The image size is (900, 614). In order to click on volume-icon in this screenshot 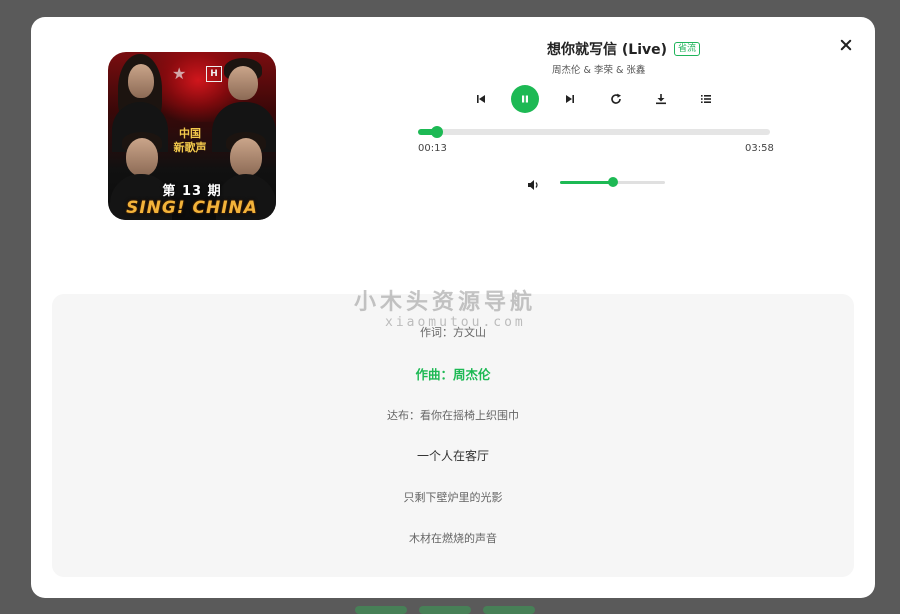, I will do `click(533, 185)`.